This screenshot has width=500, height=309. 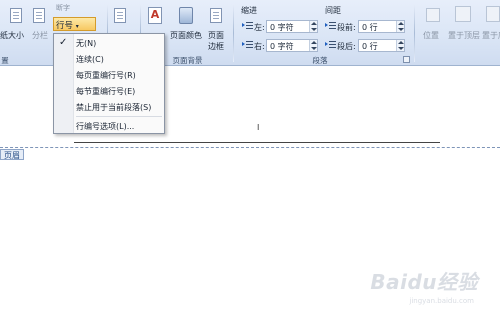 What do you see at coordinates (259, 46) in the screenshot?
I see `indent-right-label: 右:` at bounding box center [259, 46].